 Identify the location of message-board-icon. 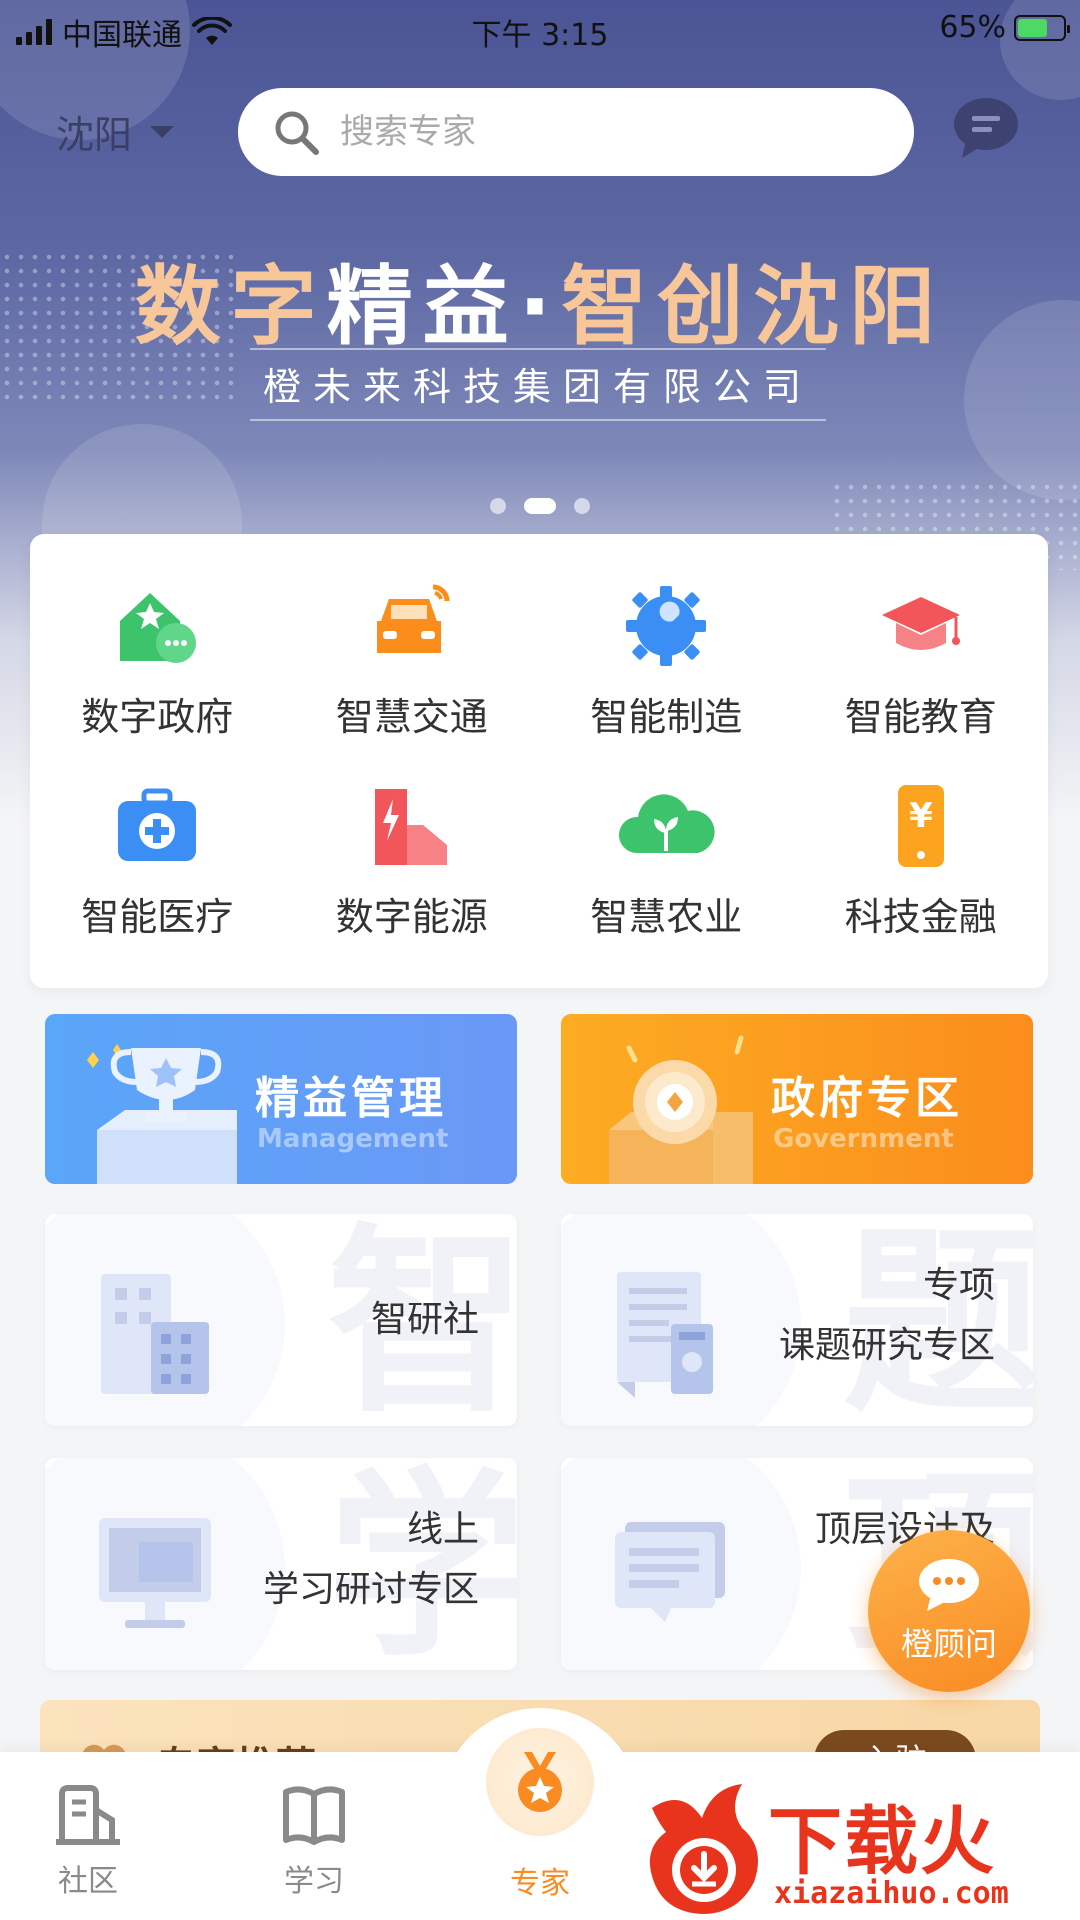
(670, 1572).